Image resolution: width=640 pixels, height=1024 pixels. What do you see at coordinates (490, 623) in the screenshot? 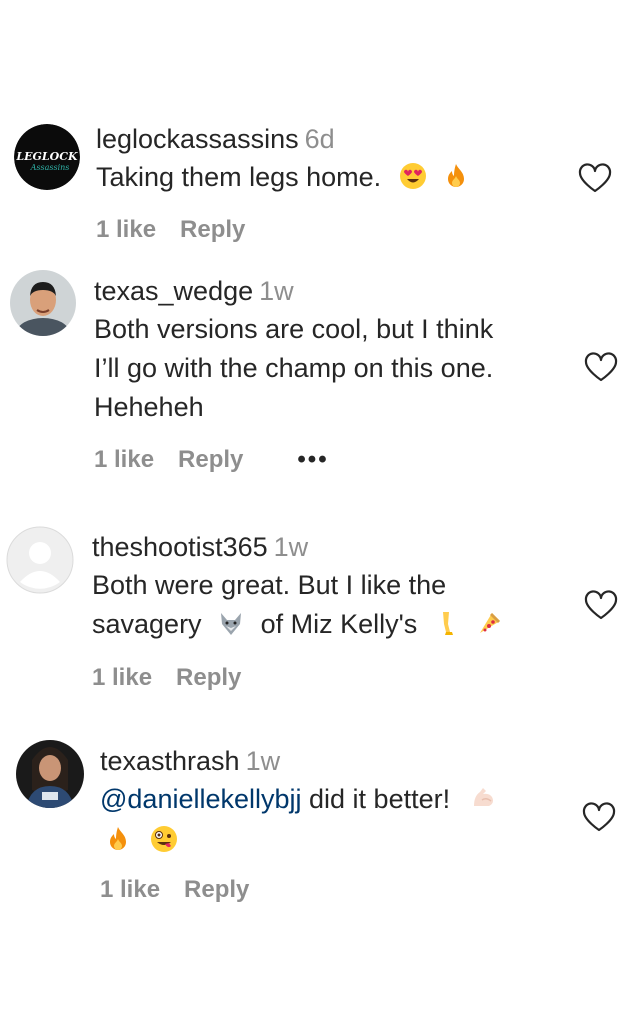
I see `pizza-emoji` at bounding box center [490, 623].